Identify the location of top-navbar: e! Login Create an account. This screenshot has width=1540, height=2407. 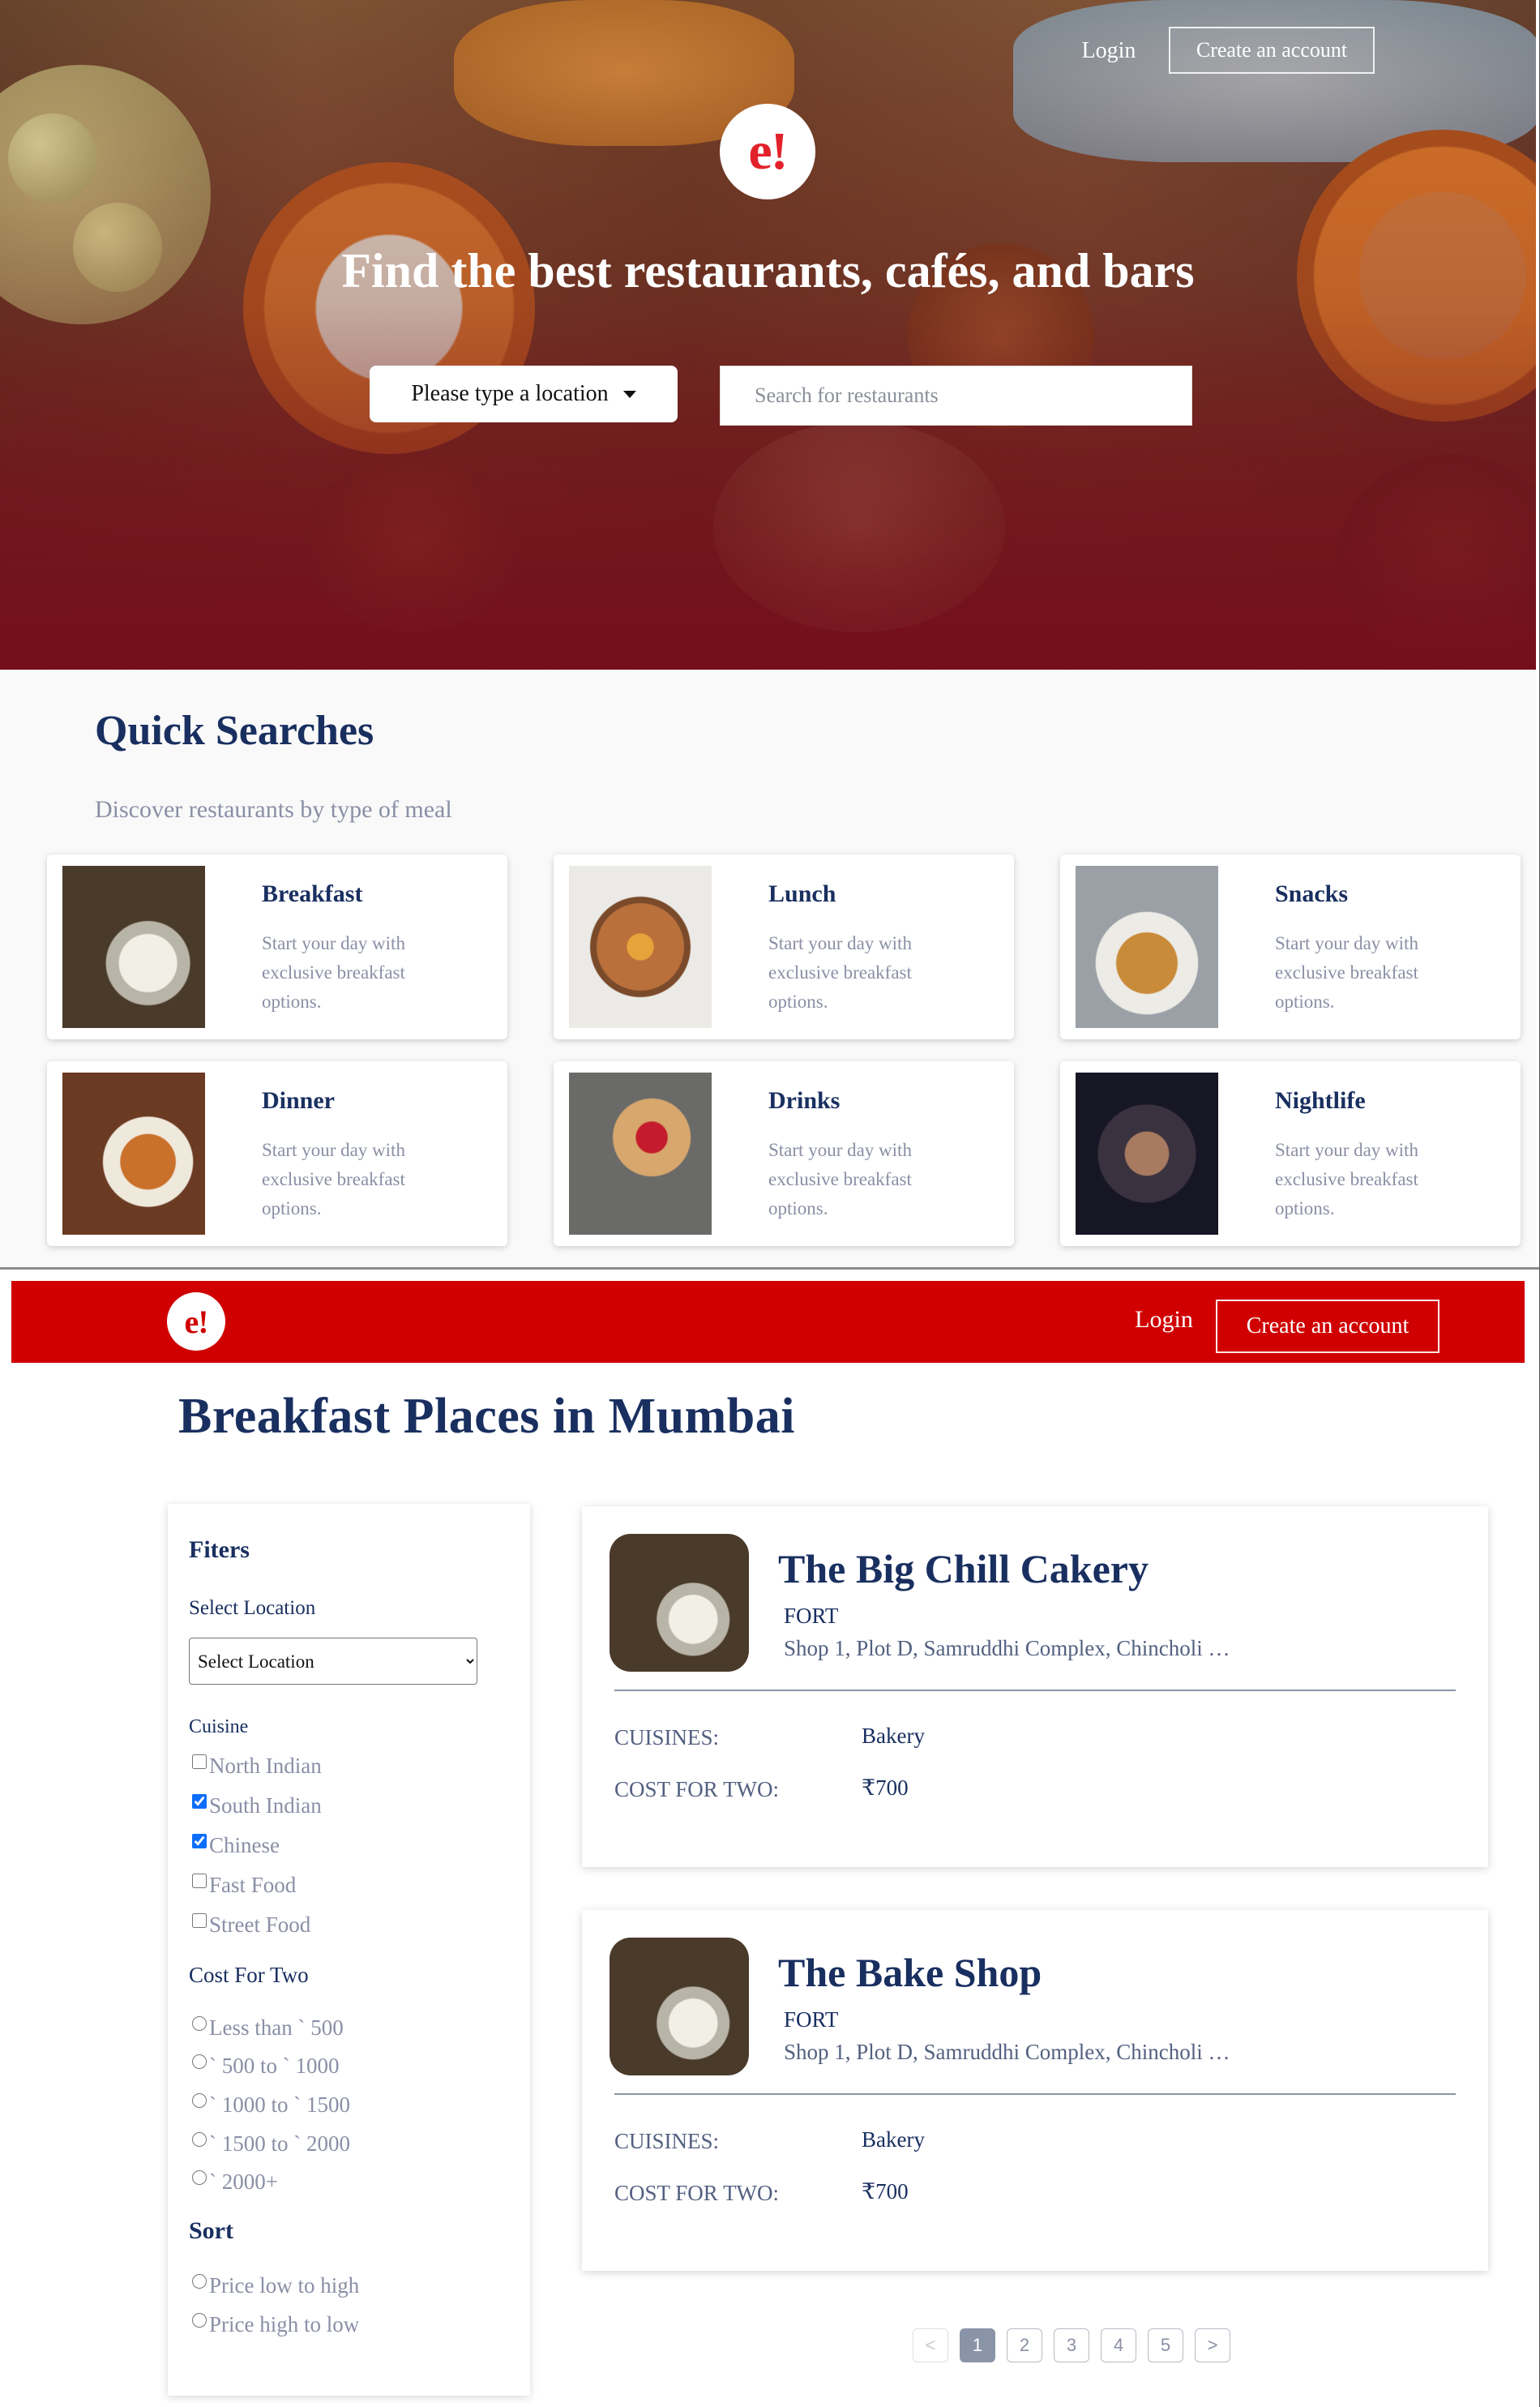
(768, 1322).